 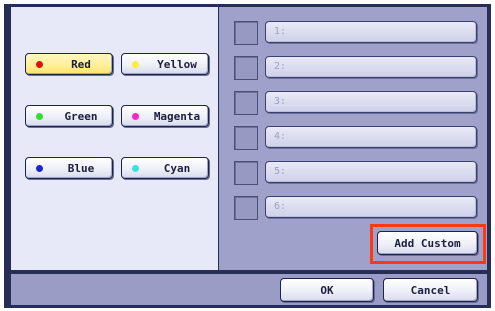 I want to click on color-button-magenta: Magenta, so click(x=165, y=116).